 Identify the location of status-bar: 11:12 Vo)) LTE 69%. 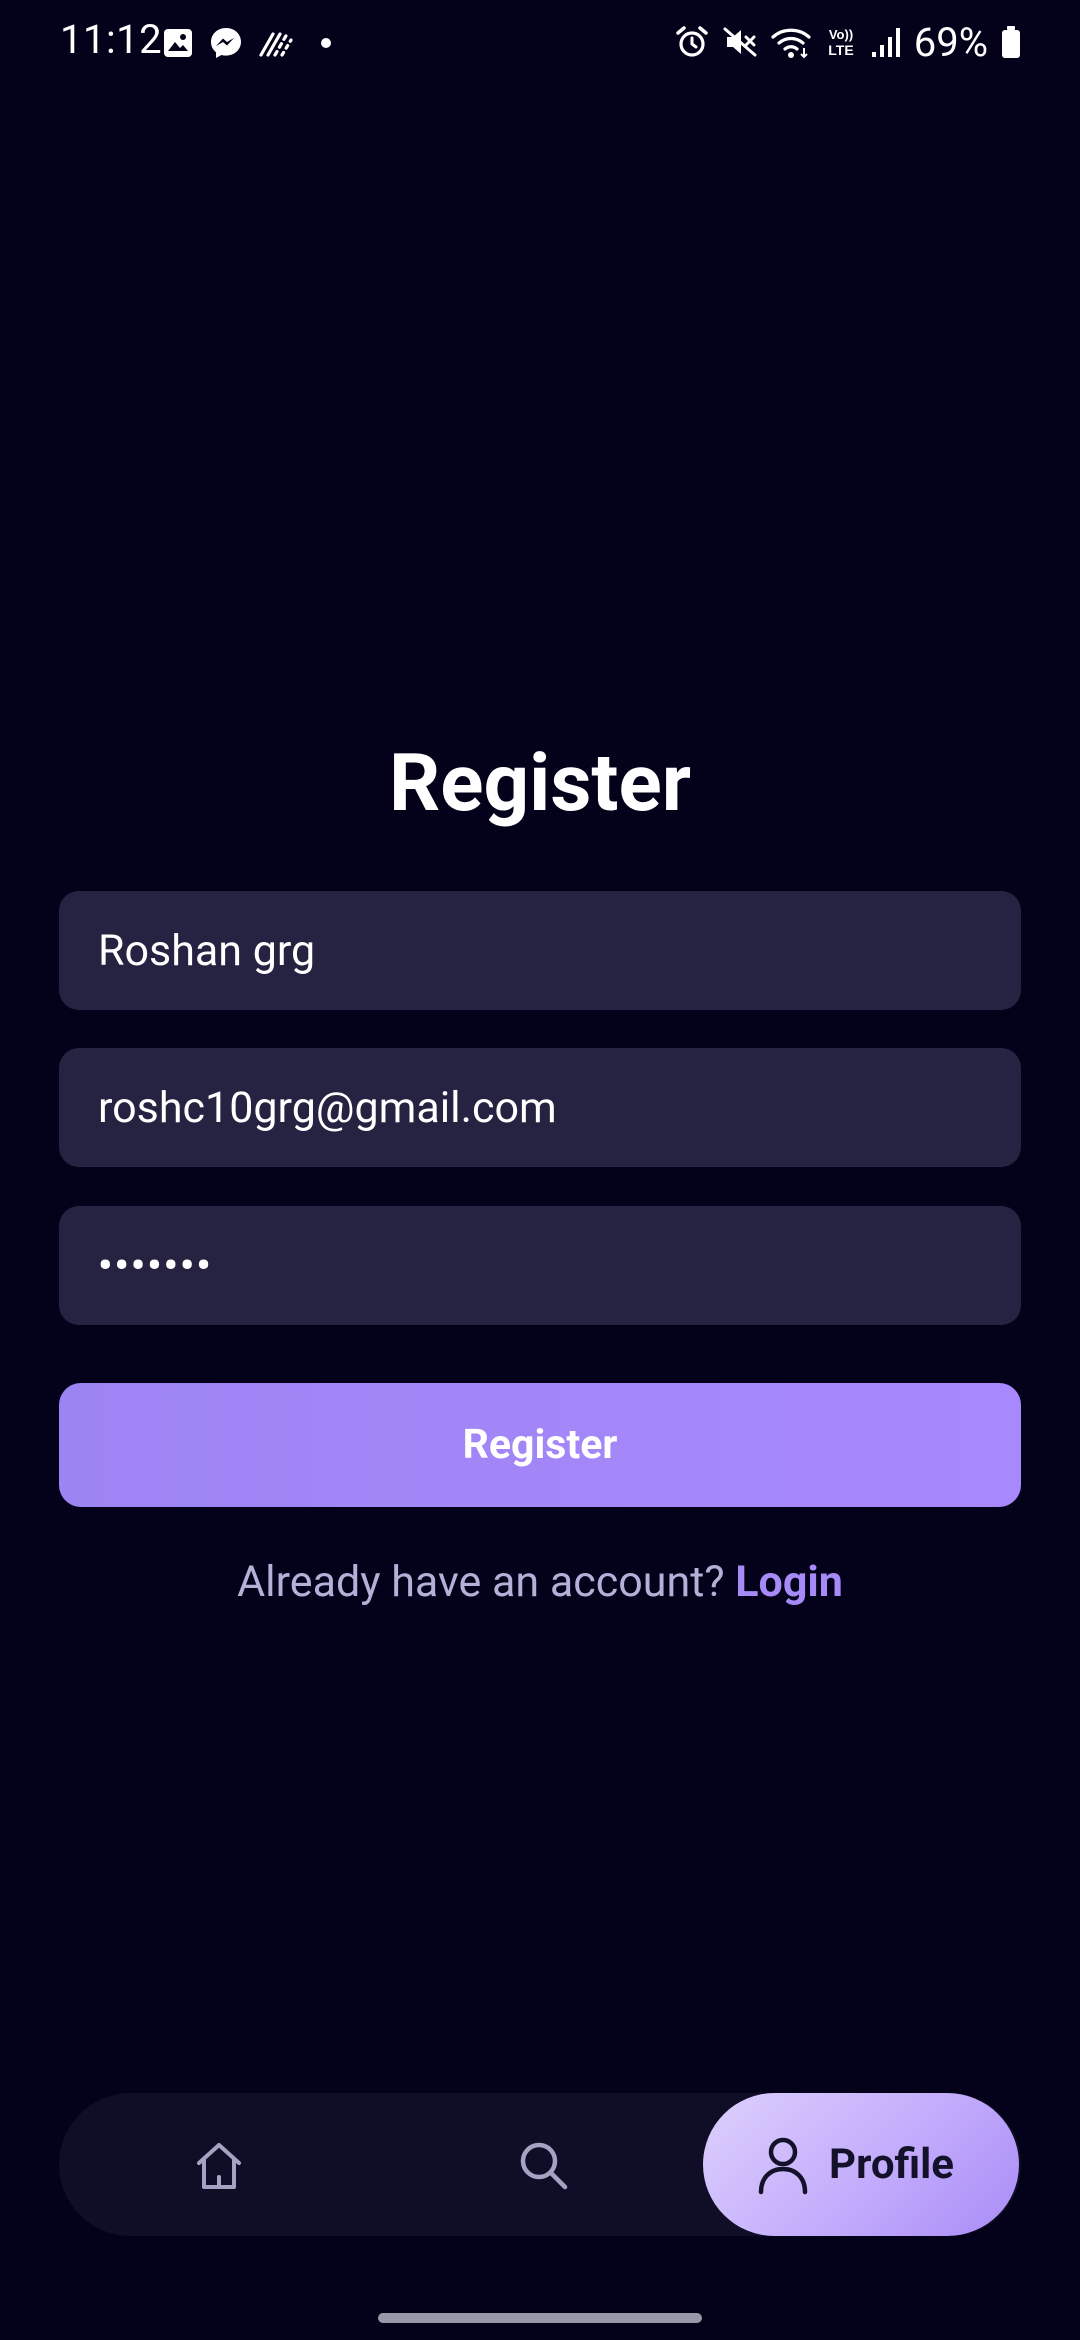
(540, 42).